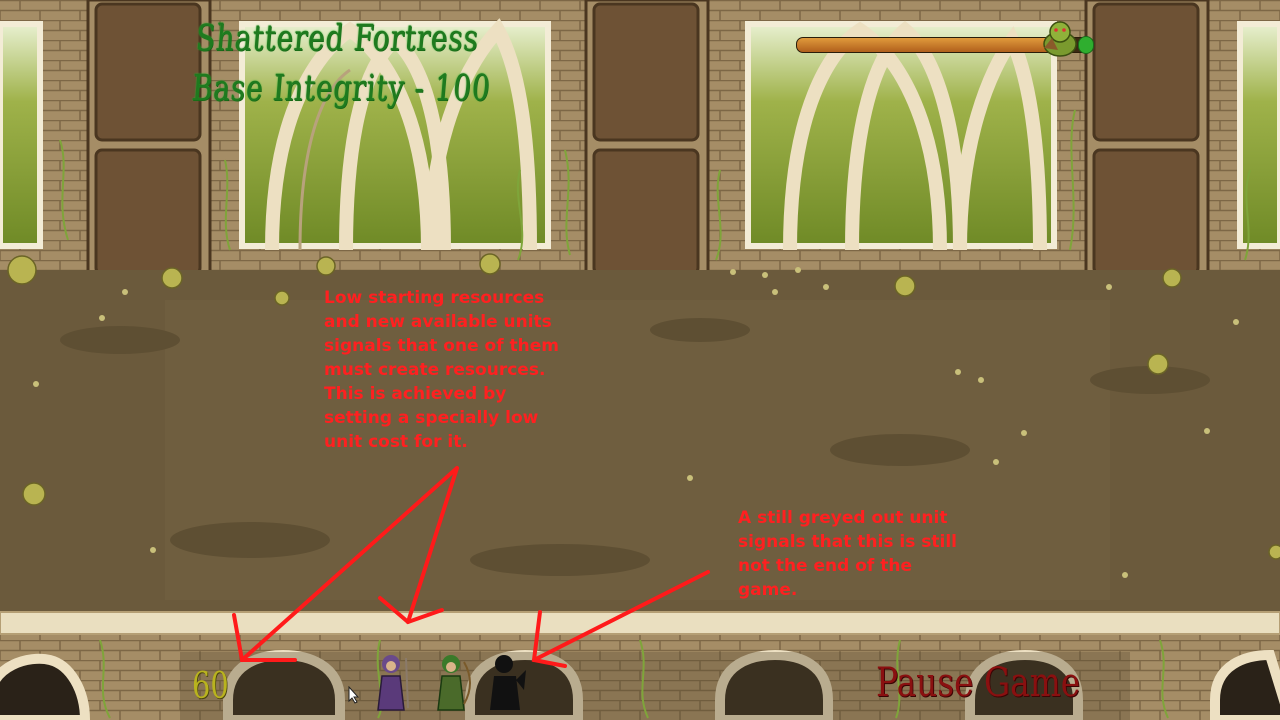 This screenshot has width=1280, height=720. I want to click on hud-status: Shattered Fortress Base Integrity - 100, so click(343, 64).